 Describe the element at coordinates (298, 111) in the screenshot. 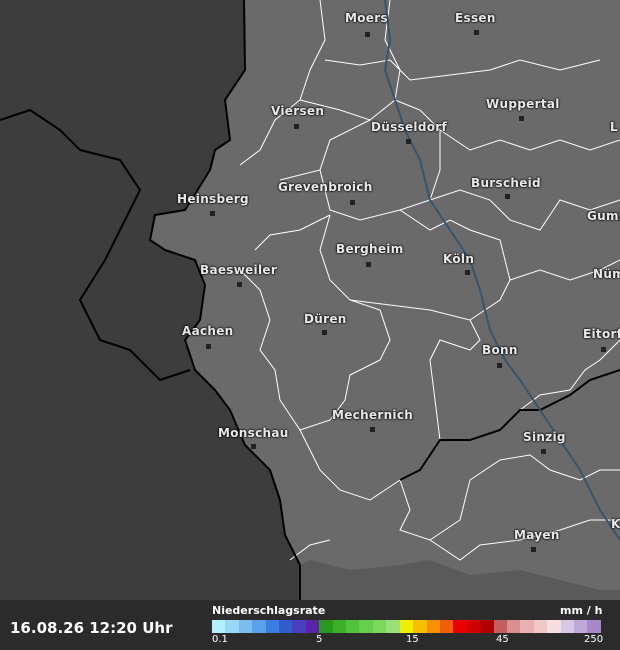

I see `city-label: Viersen` at that location.